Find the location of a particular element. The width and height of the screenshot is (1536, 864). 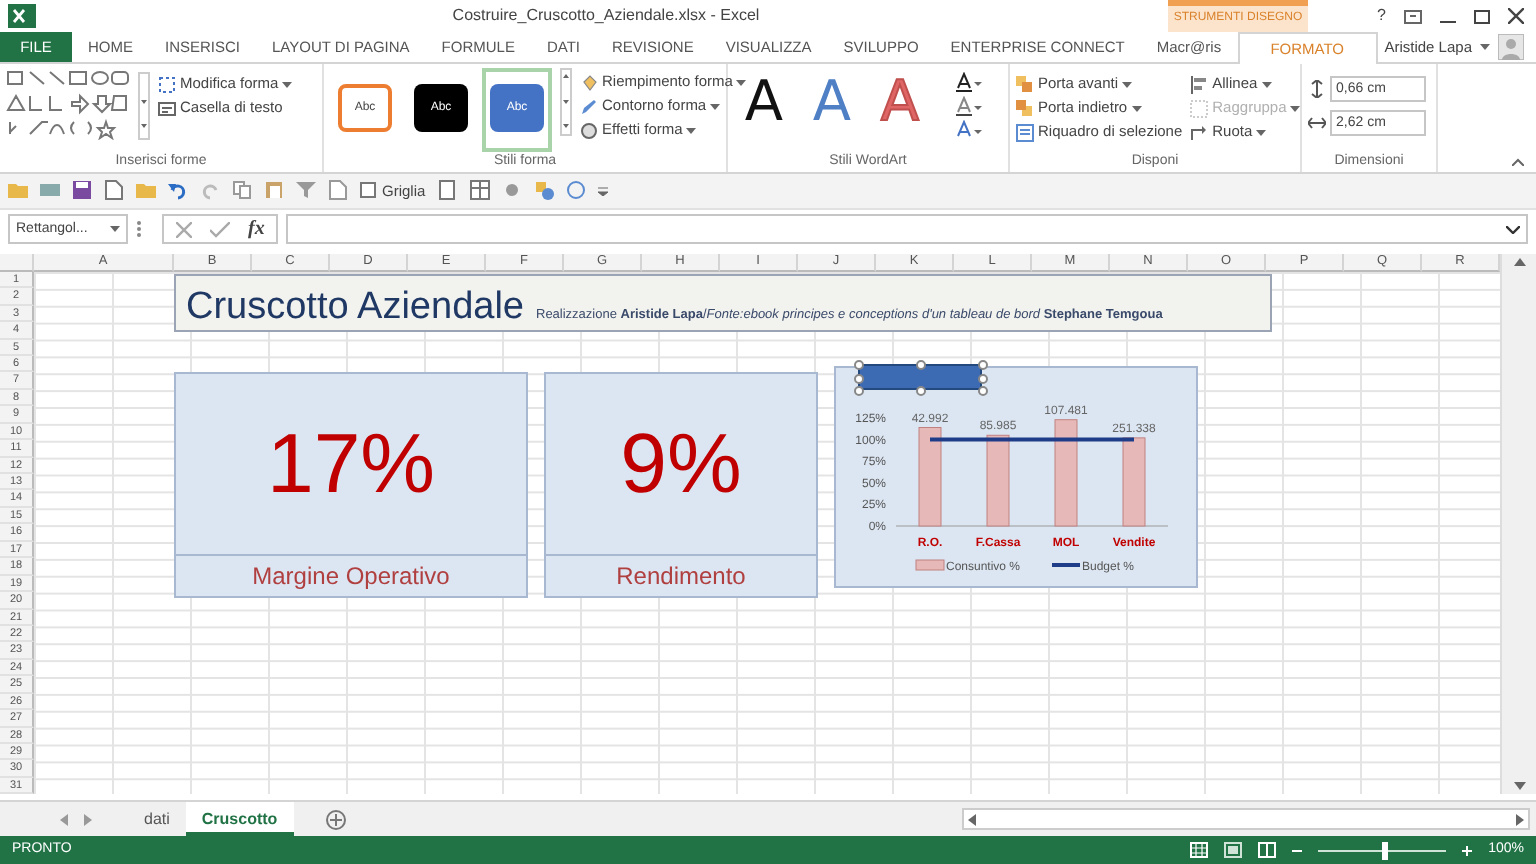

dashboard-title: Cruscotto Aziendale is located at coordinates (355, 307).